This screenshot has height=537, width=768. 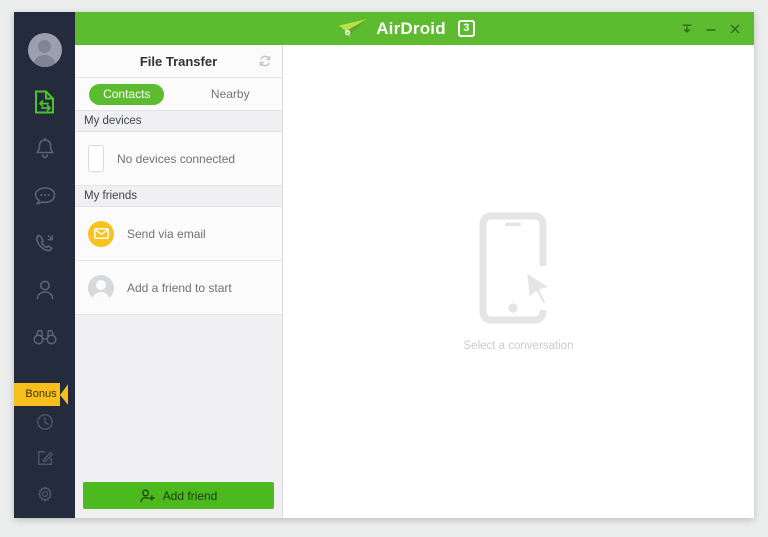 I want to click on bonus-label: Bonus, so click(x=41, y=394).